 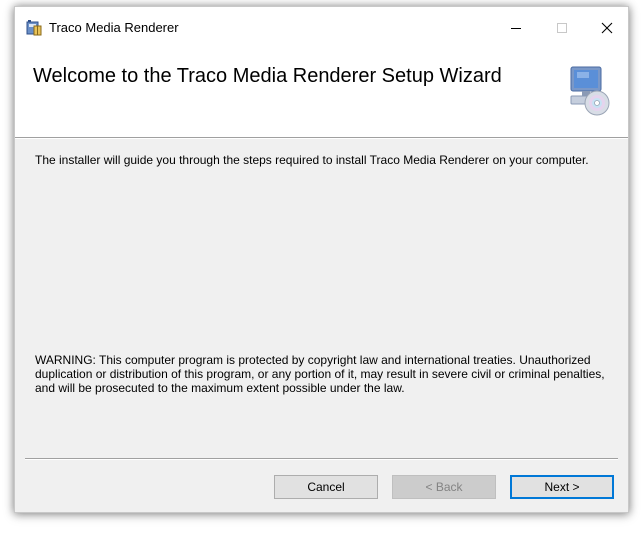 I want to click on close-icon, so click(x=607, y=28).